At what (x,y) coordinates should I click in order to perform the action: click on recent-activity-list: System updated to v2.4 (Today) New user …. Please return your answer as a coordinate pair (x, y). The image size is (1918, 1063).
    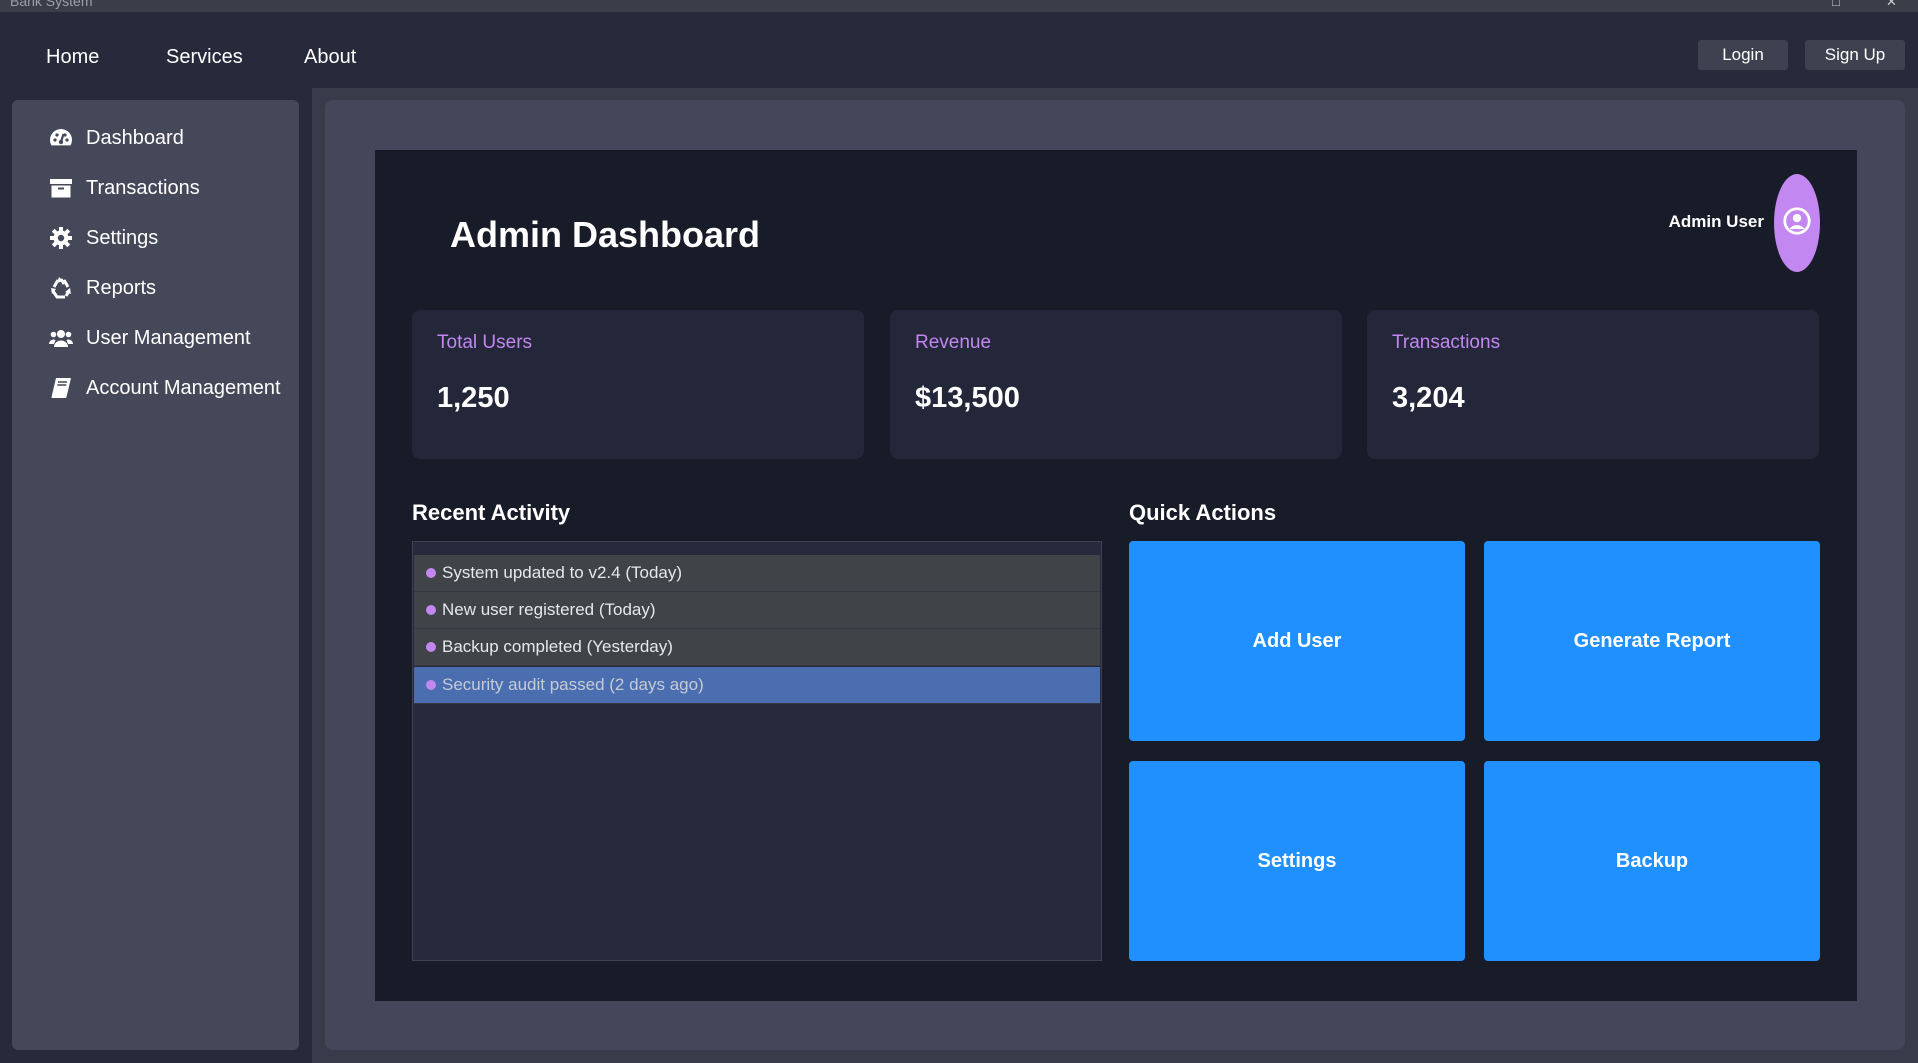
    Looking at the image, I should click on (757, 751).